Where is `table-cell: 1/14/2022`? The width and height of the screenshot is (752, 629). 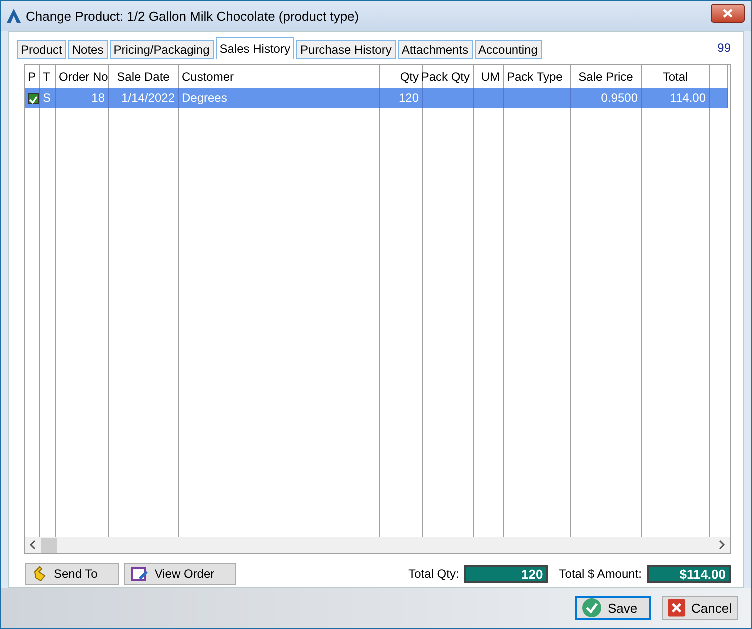 table-cell: 1/14/2022 is located at coordinates (144, 98).